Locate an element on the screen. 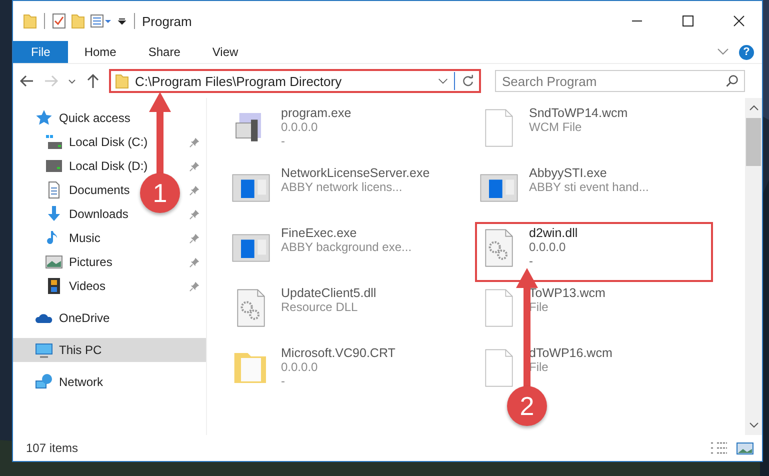 Image resolution: width=769 pixels, height=476 pixels. thumbnail-view-icon is located at coordinates (745, 448).